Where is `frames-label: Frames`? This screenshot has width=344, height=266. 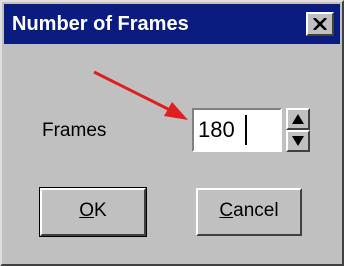 frames-label: Frames is located at coordinates (74, 130).